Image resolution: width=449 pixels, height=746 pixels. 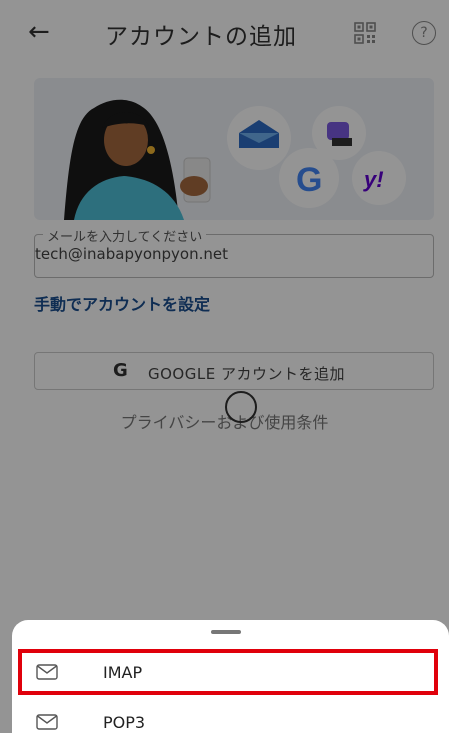 I want to click on highlight-box, so click(x=228, y=672).